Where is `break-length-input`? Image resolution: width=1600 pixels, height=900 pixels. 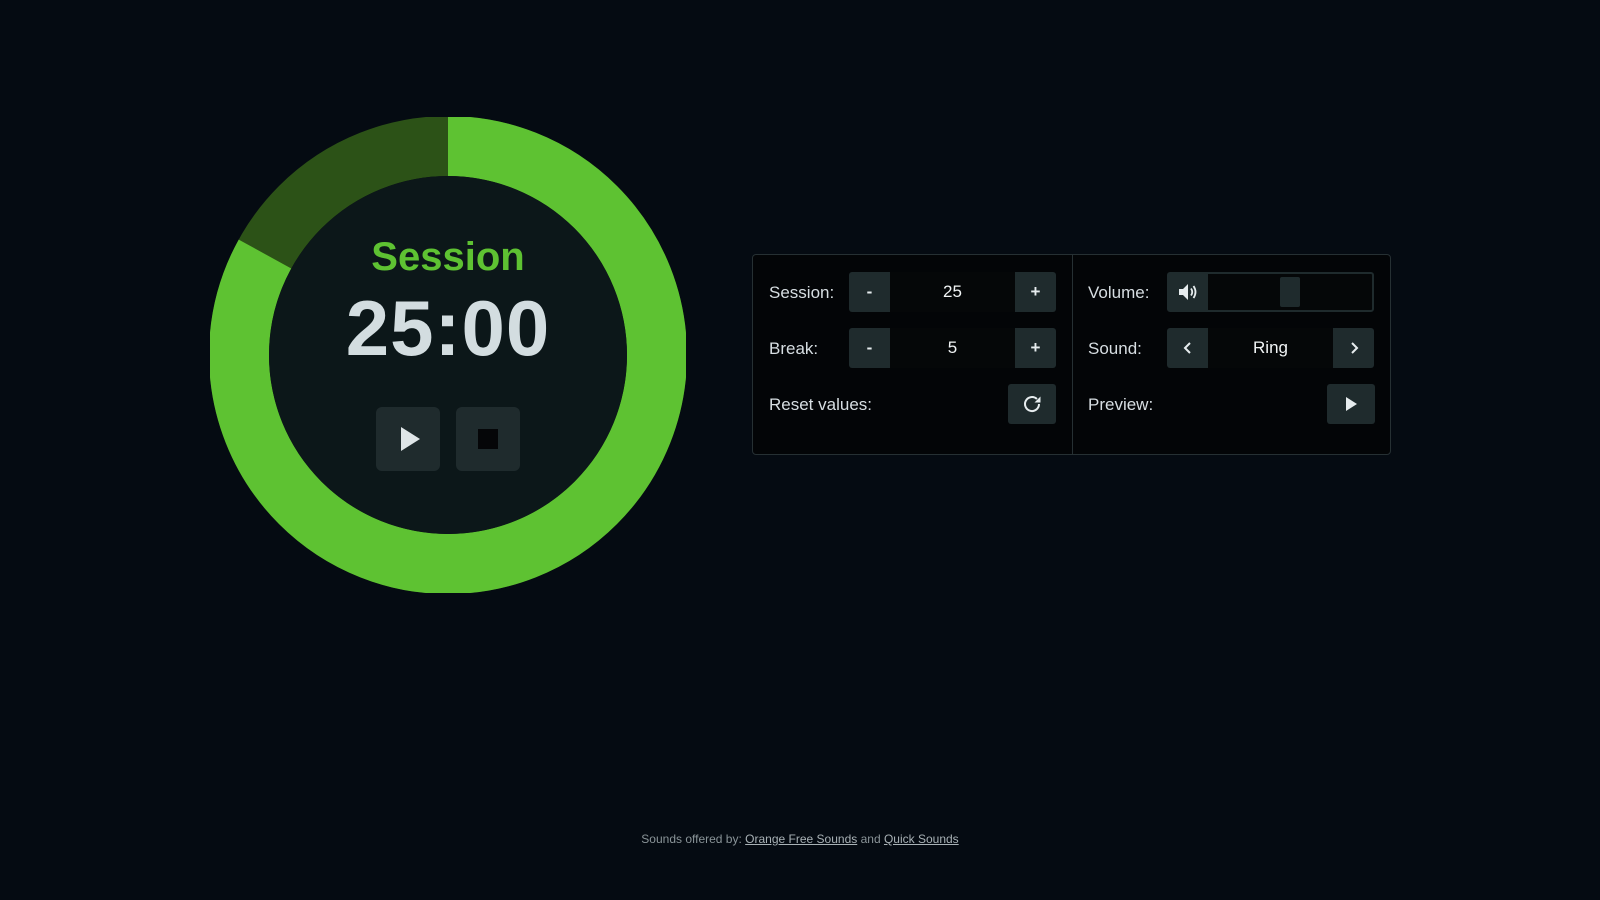 break-length-input is located at coordinates (952, 348).